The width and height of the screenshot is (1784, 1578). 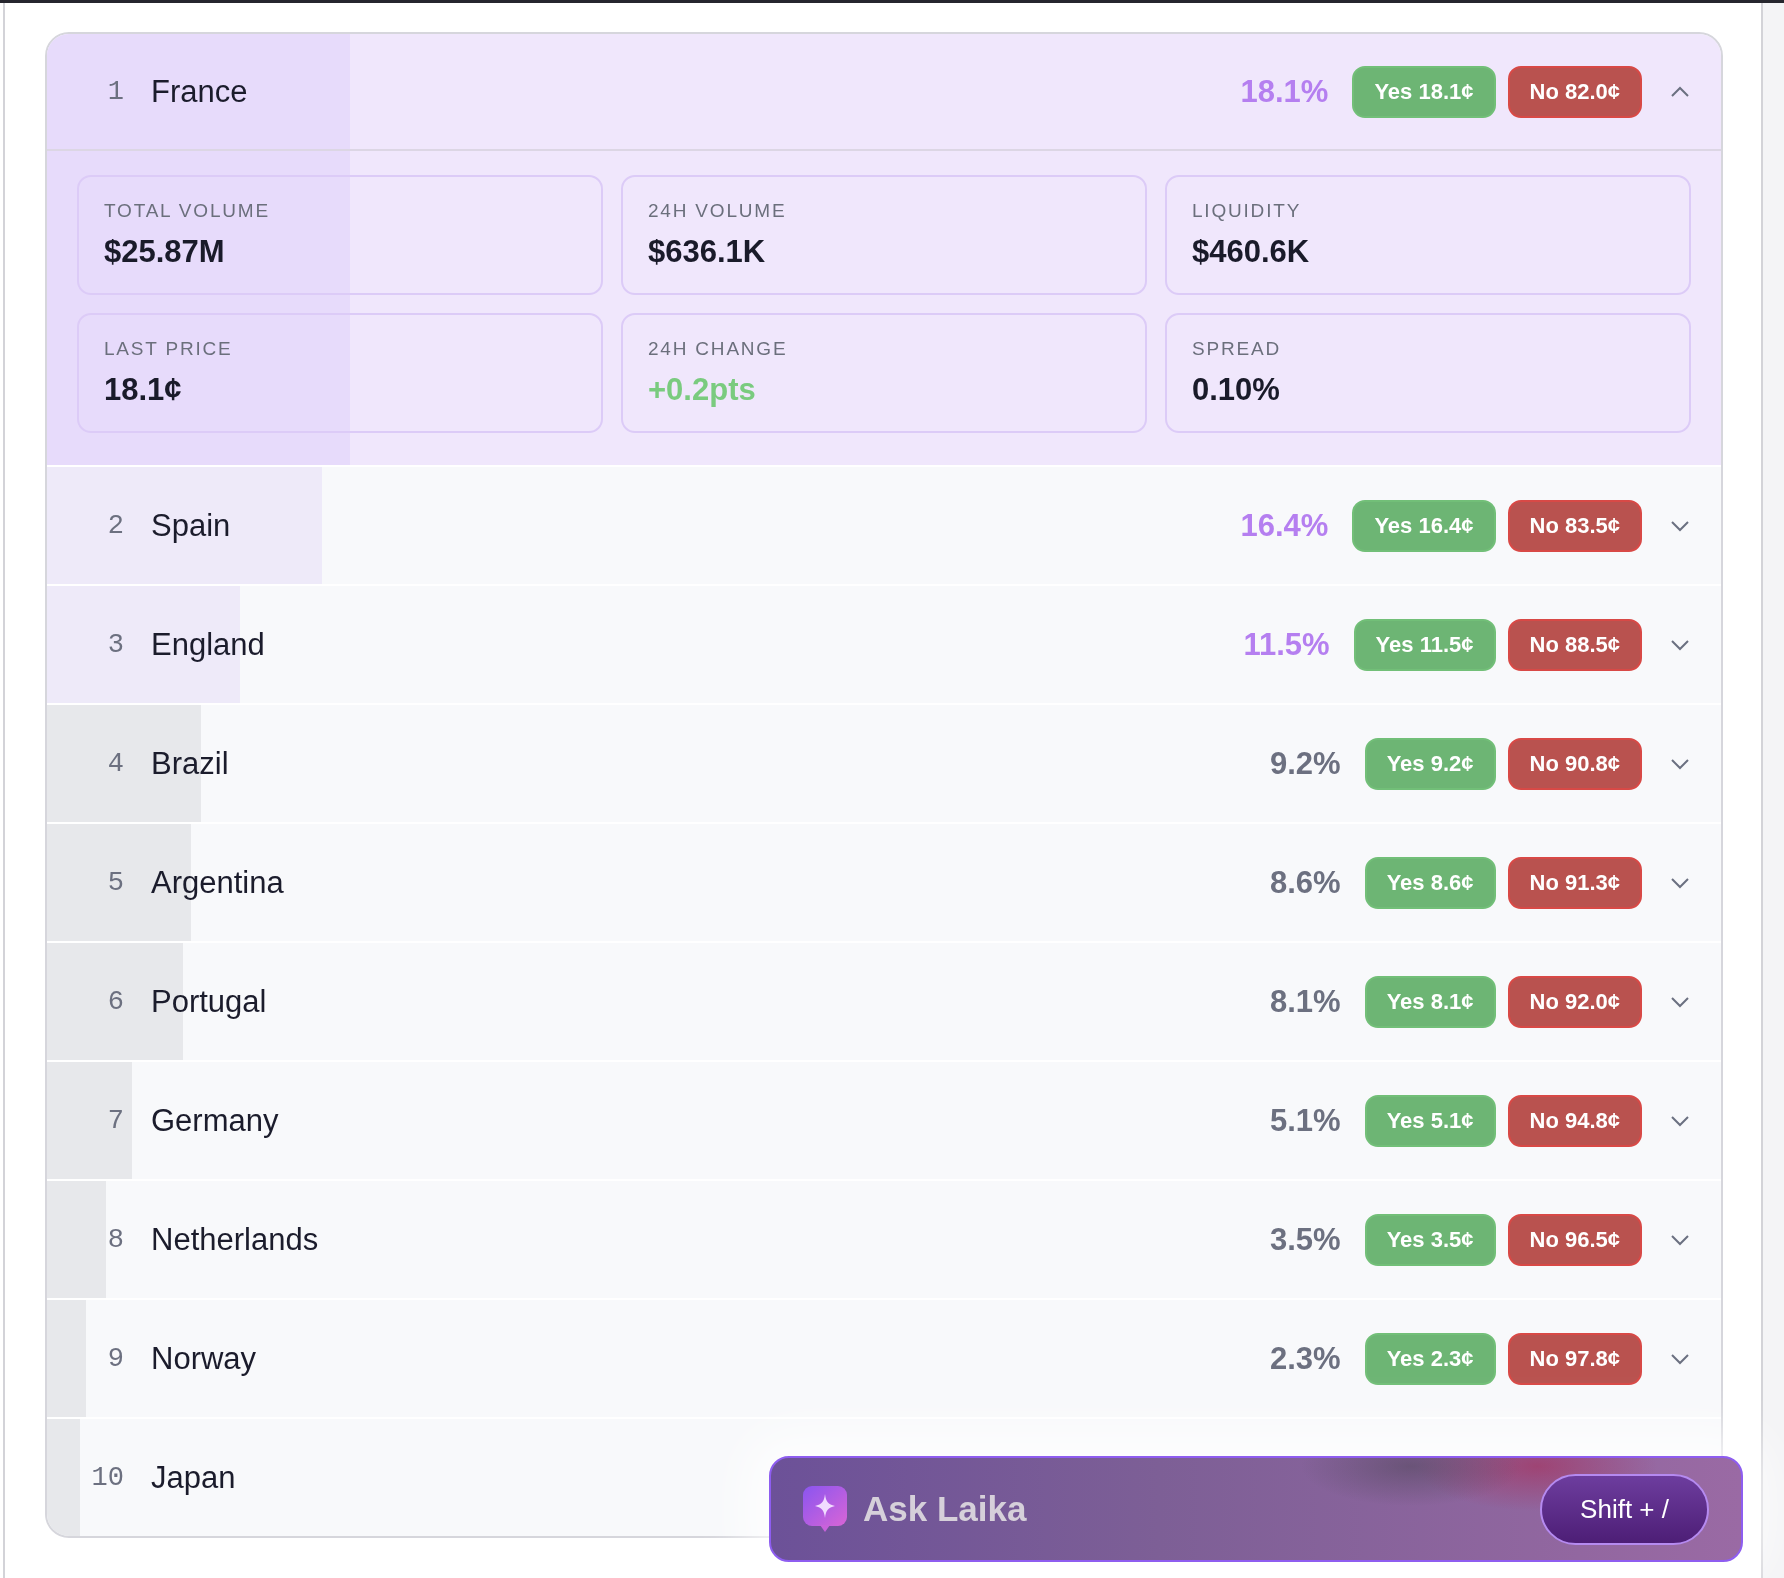 What do you see at coordinates (115, 525) in the screenshot?
I see `rank-number: 2` at bounding box center [115, 525].